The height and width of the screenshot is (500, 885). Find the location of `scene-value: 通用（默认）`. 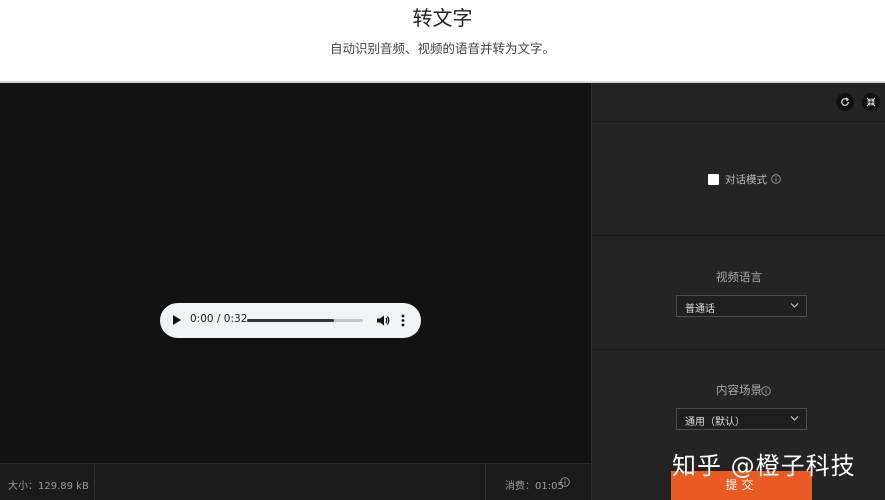

scene-value: 通用（默认） is located at coordinates (715, 422).